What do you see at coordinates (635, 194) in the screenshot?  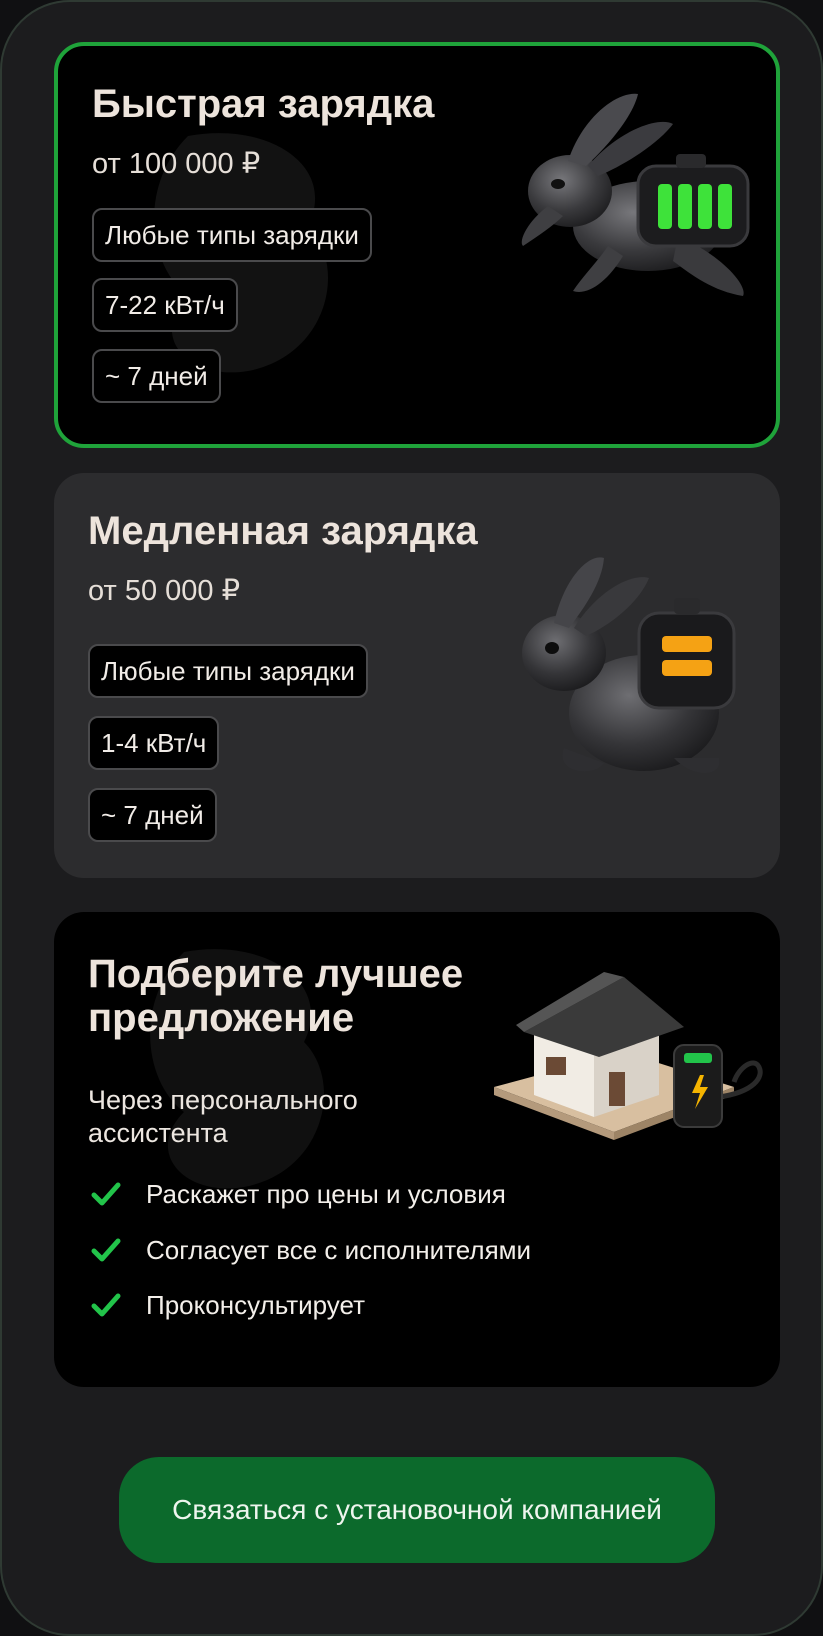 I see `rabbit-battery-icon` at bounding box center [635, 194].